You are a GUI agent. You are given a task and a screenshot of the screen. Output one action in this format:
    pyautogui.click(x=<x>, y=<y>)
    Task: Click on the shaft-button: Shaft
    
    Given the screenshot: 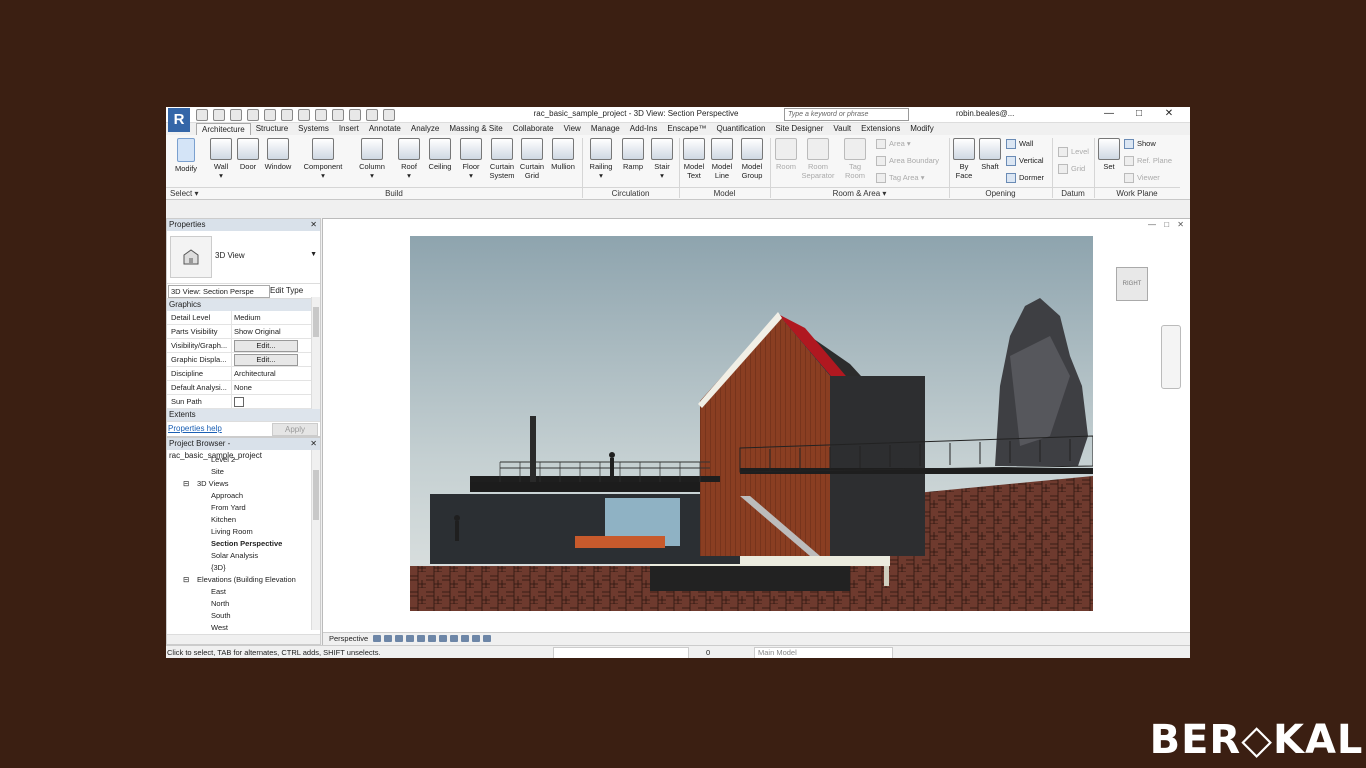 What is the action you would take?
    pyautogui.click(x=990, y=154)
    